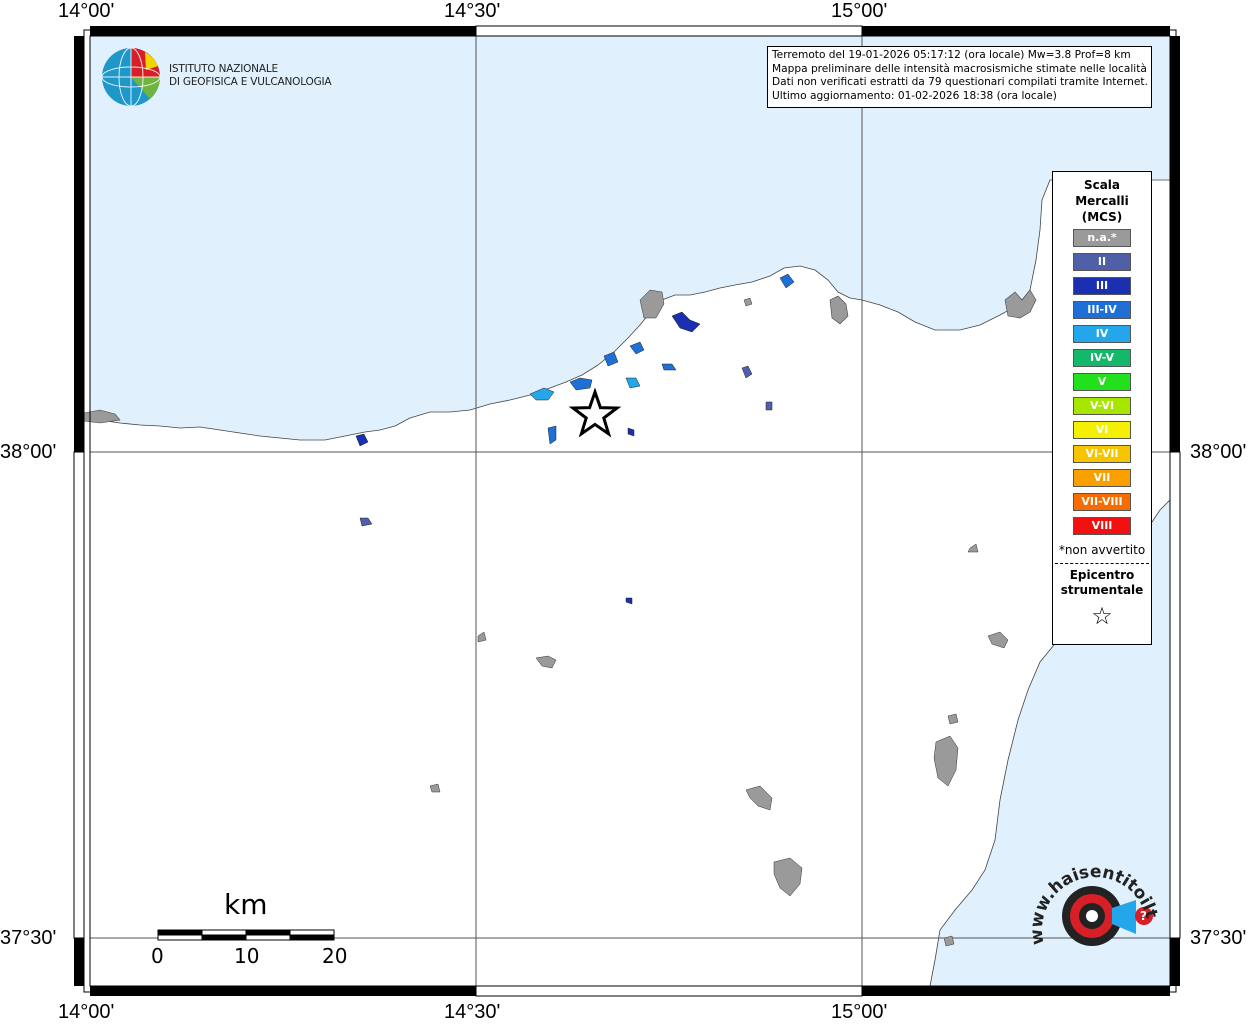 Image resolution: width=1254 pixels, height=1024 pixels. What do you see at coordinates (859, 11) in the screenshot?
I see `lon-label-top-3: 15°00'` at bounding box center [859, 11].